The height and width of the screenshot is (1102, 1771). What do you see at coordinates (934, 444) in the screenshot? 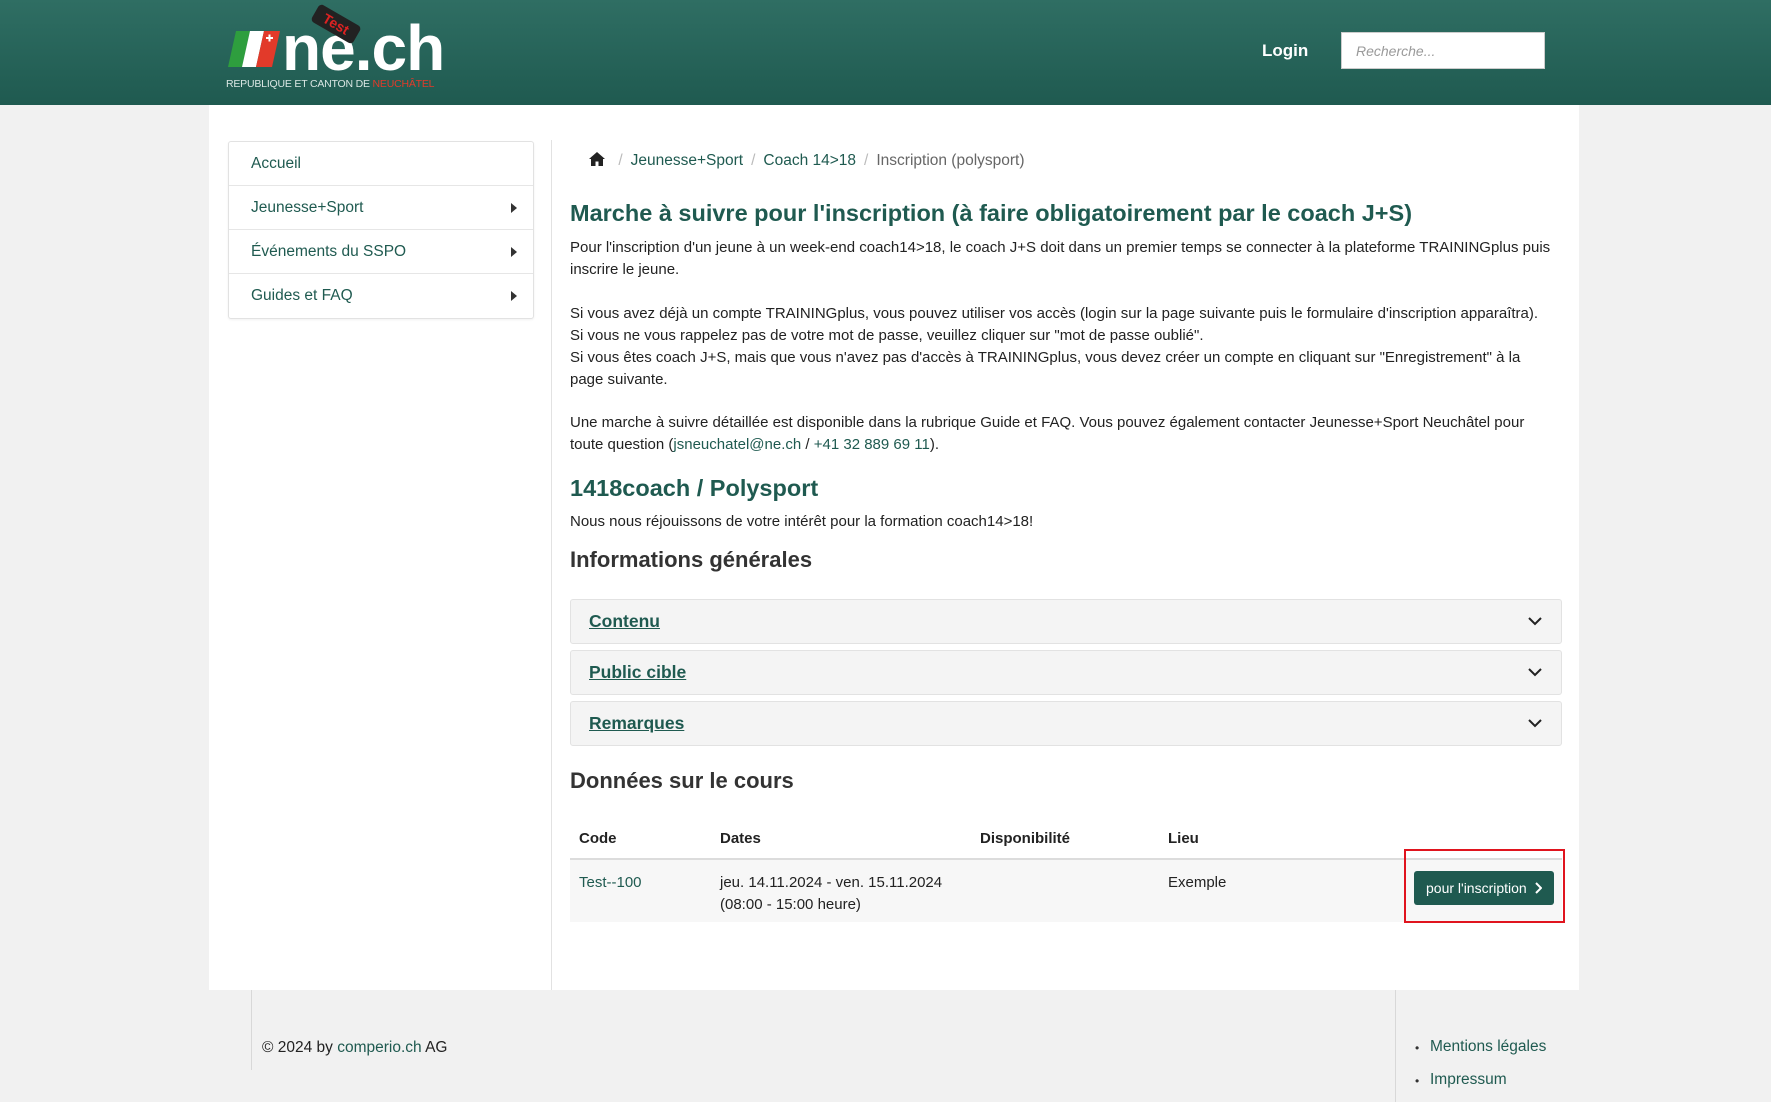
I see `contact-suffix: ).` at bounding box center [934, 444].